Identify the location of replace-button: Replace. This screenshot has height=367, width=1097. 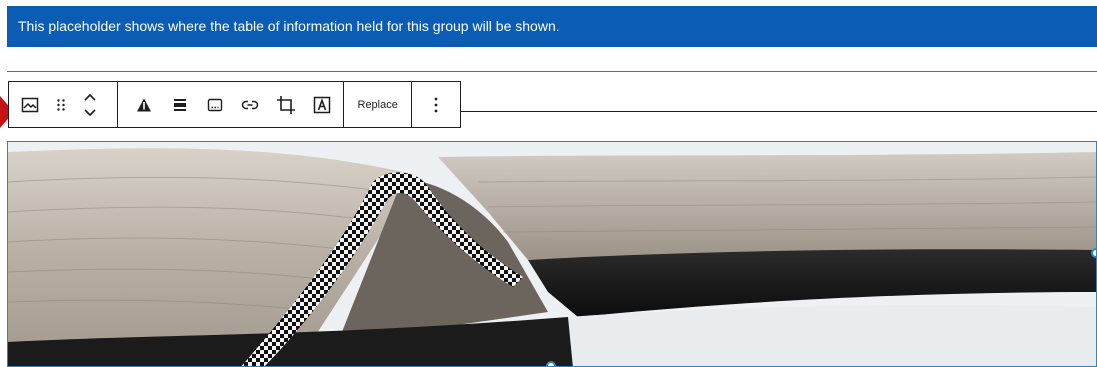
(378, 105).